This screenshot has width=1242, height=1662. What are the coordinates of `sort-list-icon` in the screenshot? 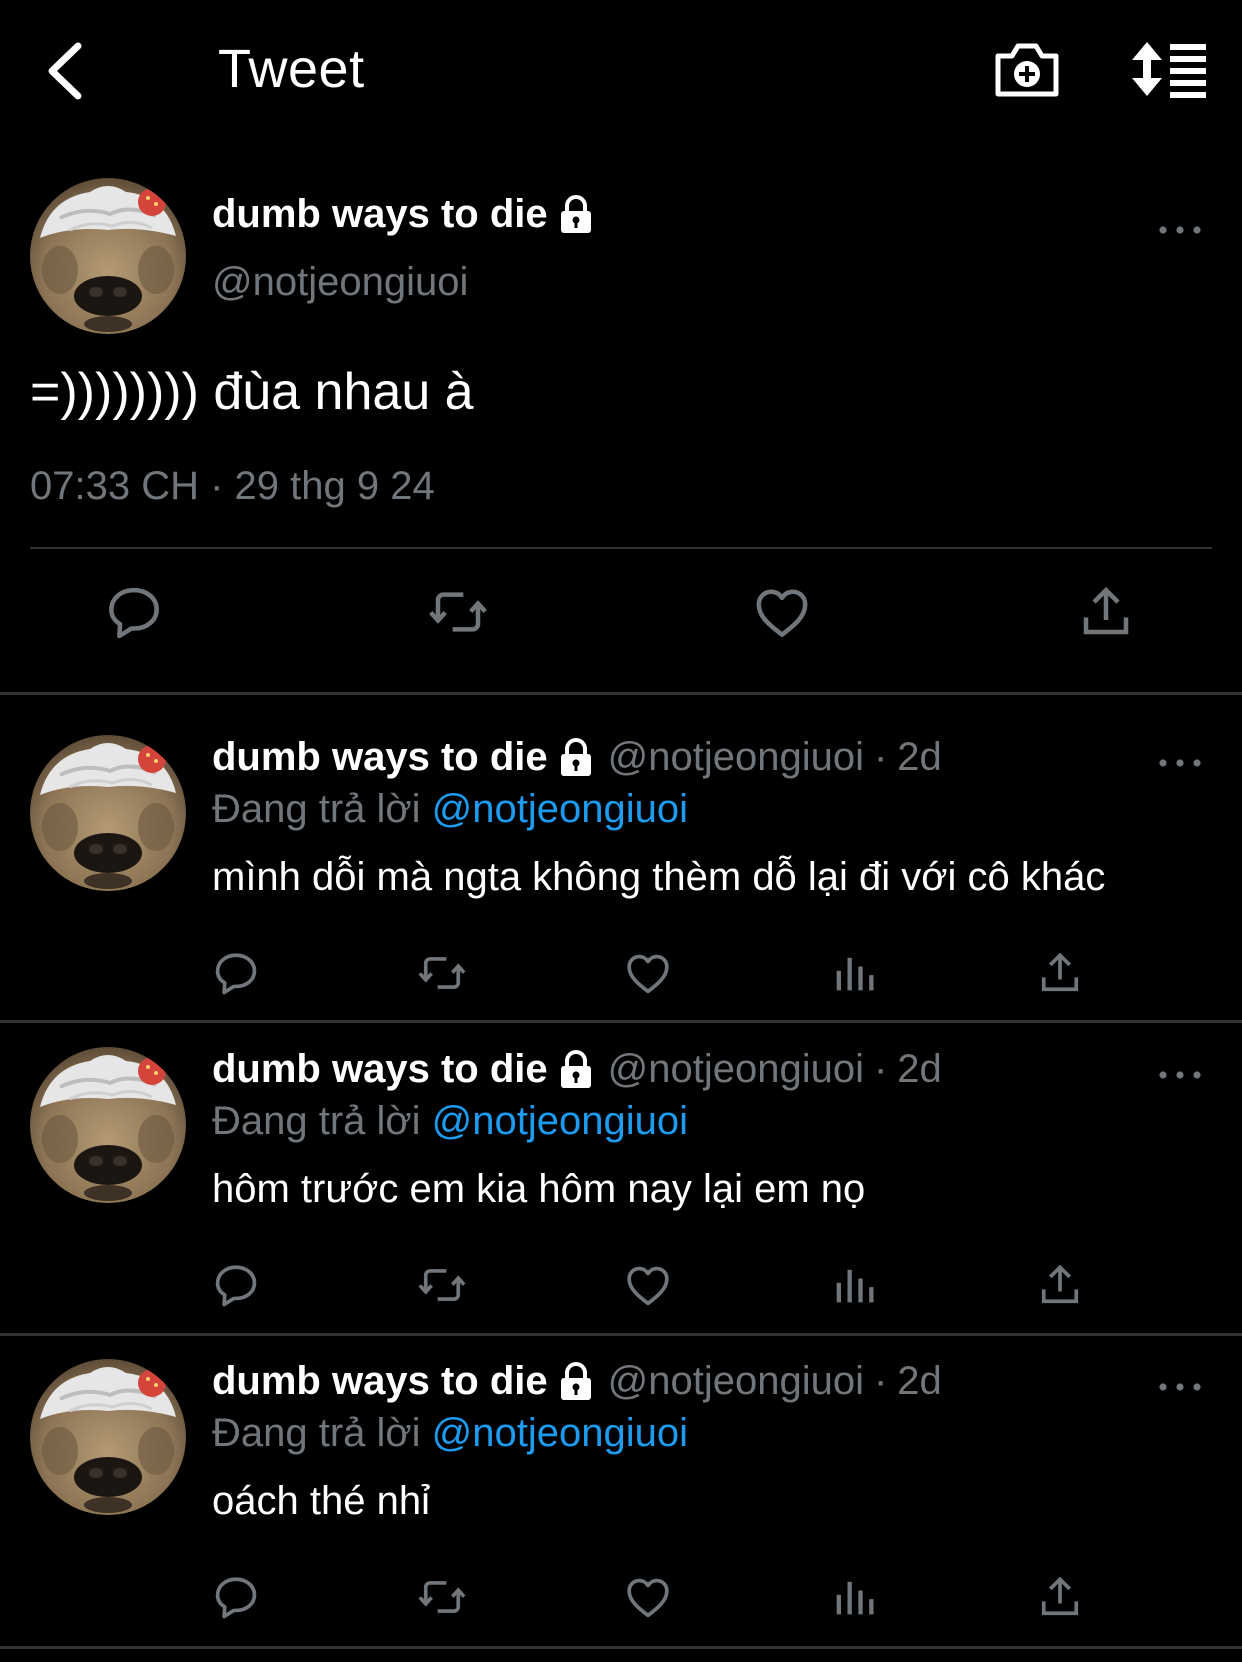 It's located at (1169, 70).